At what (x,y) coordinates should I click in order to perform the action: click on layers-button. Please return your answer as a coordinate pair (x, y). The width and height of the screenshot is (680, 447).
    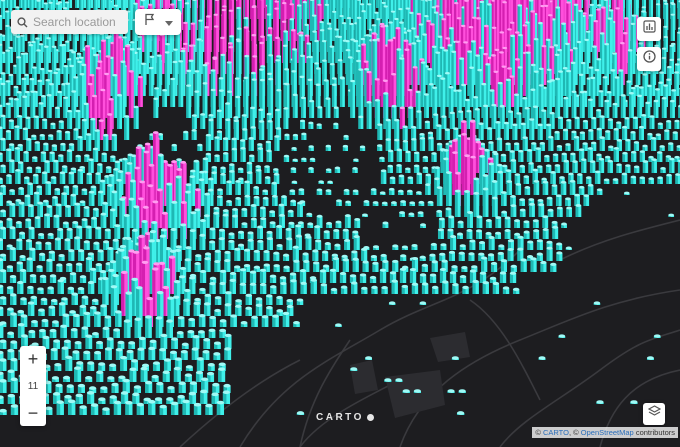
    Looking at the image, I should click on (654, 414).